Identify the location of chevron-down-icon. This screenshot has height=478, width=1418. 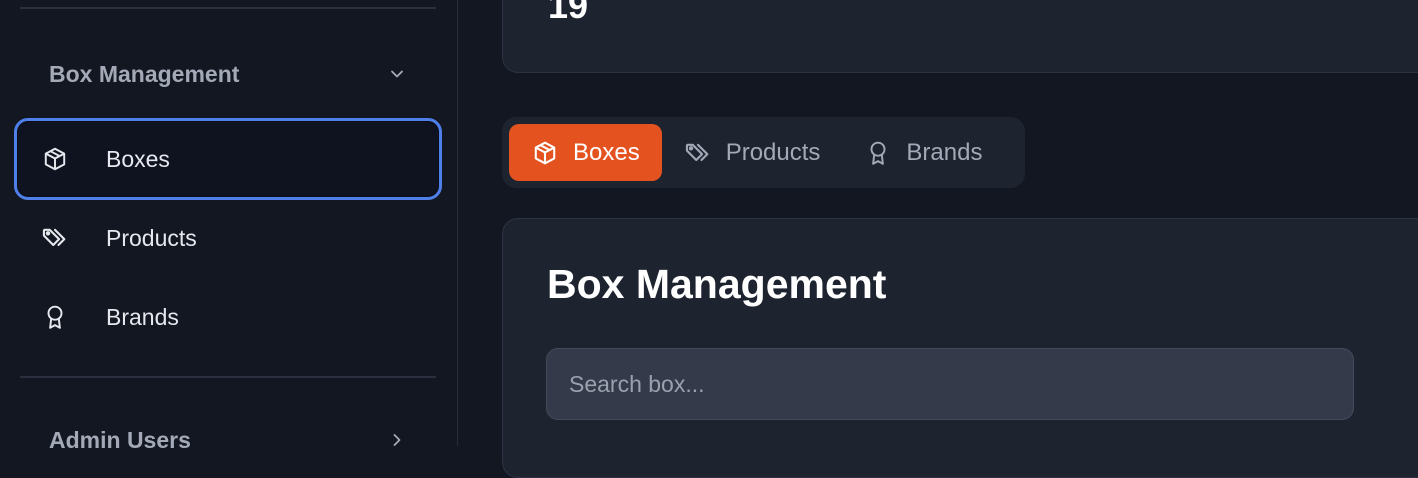
(397, 74).